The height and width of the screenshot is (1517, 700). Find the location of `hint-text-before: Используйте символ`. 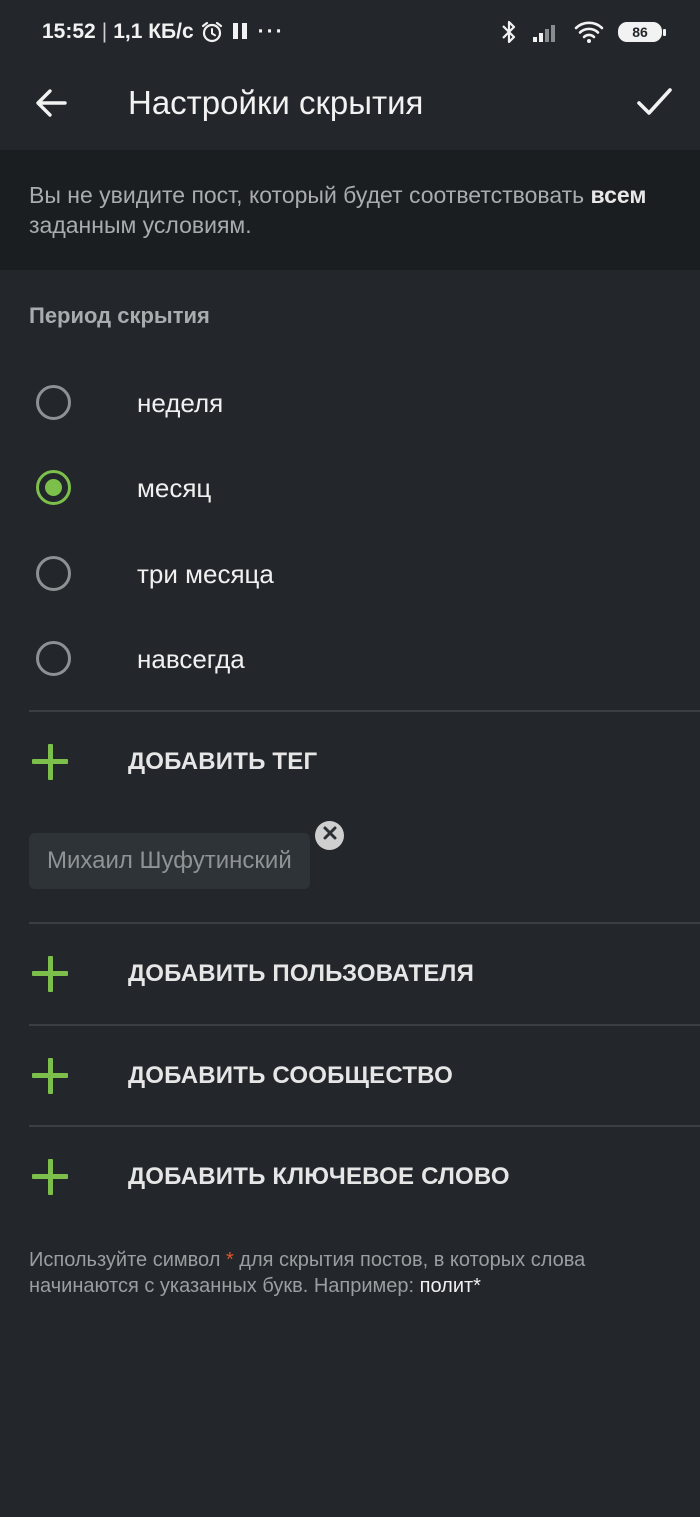

hint-text-before: Используйте символ is located at coordinates (127, 1260).